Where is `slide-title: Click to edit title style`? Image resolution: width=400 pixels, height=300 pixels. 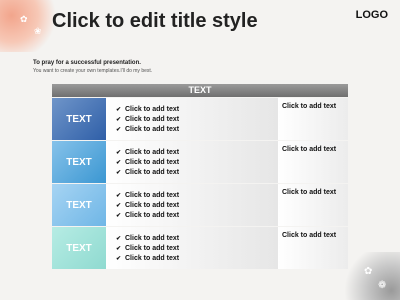
slide-title: Click to edit title style is located at coordinates (155, 21).